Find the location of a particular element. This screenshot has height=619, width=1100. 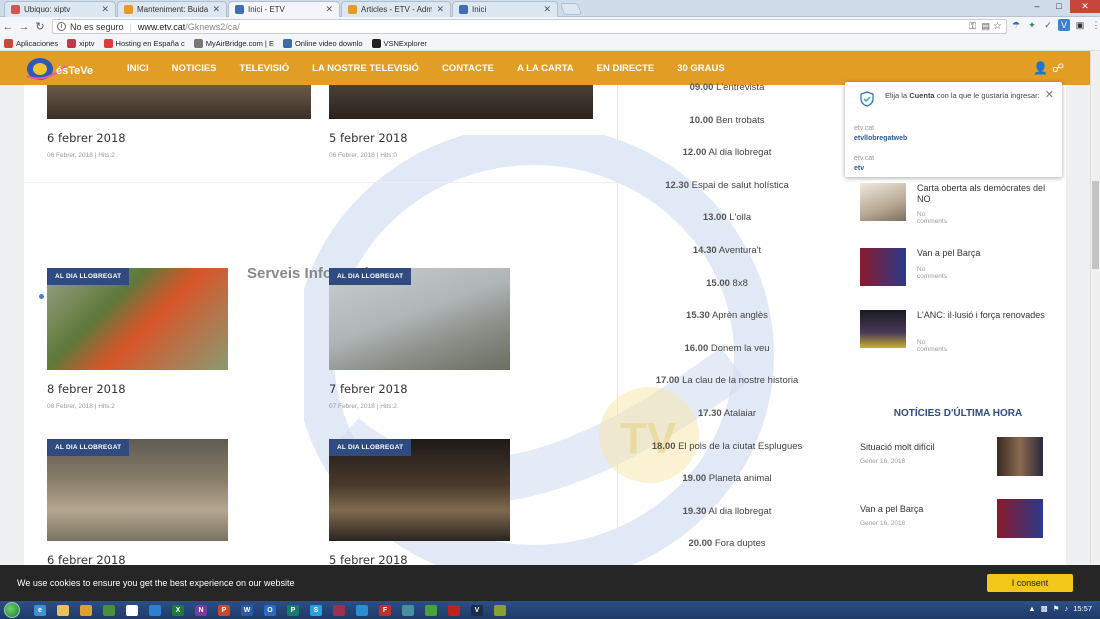

menu-item: TELEVISIÓ is located at coordinates (265, 68).